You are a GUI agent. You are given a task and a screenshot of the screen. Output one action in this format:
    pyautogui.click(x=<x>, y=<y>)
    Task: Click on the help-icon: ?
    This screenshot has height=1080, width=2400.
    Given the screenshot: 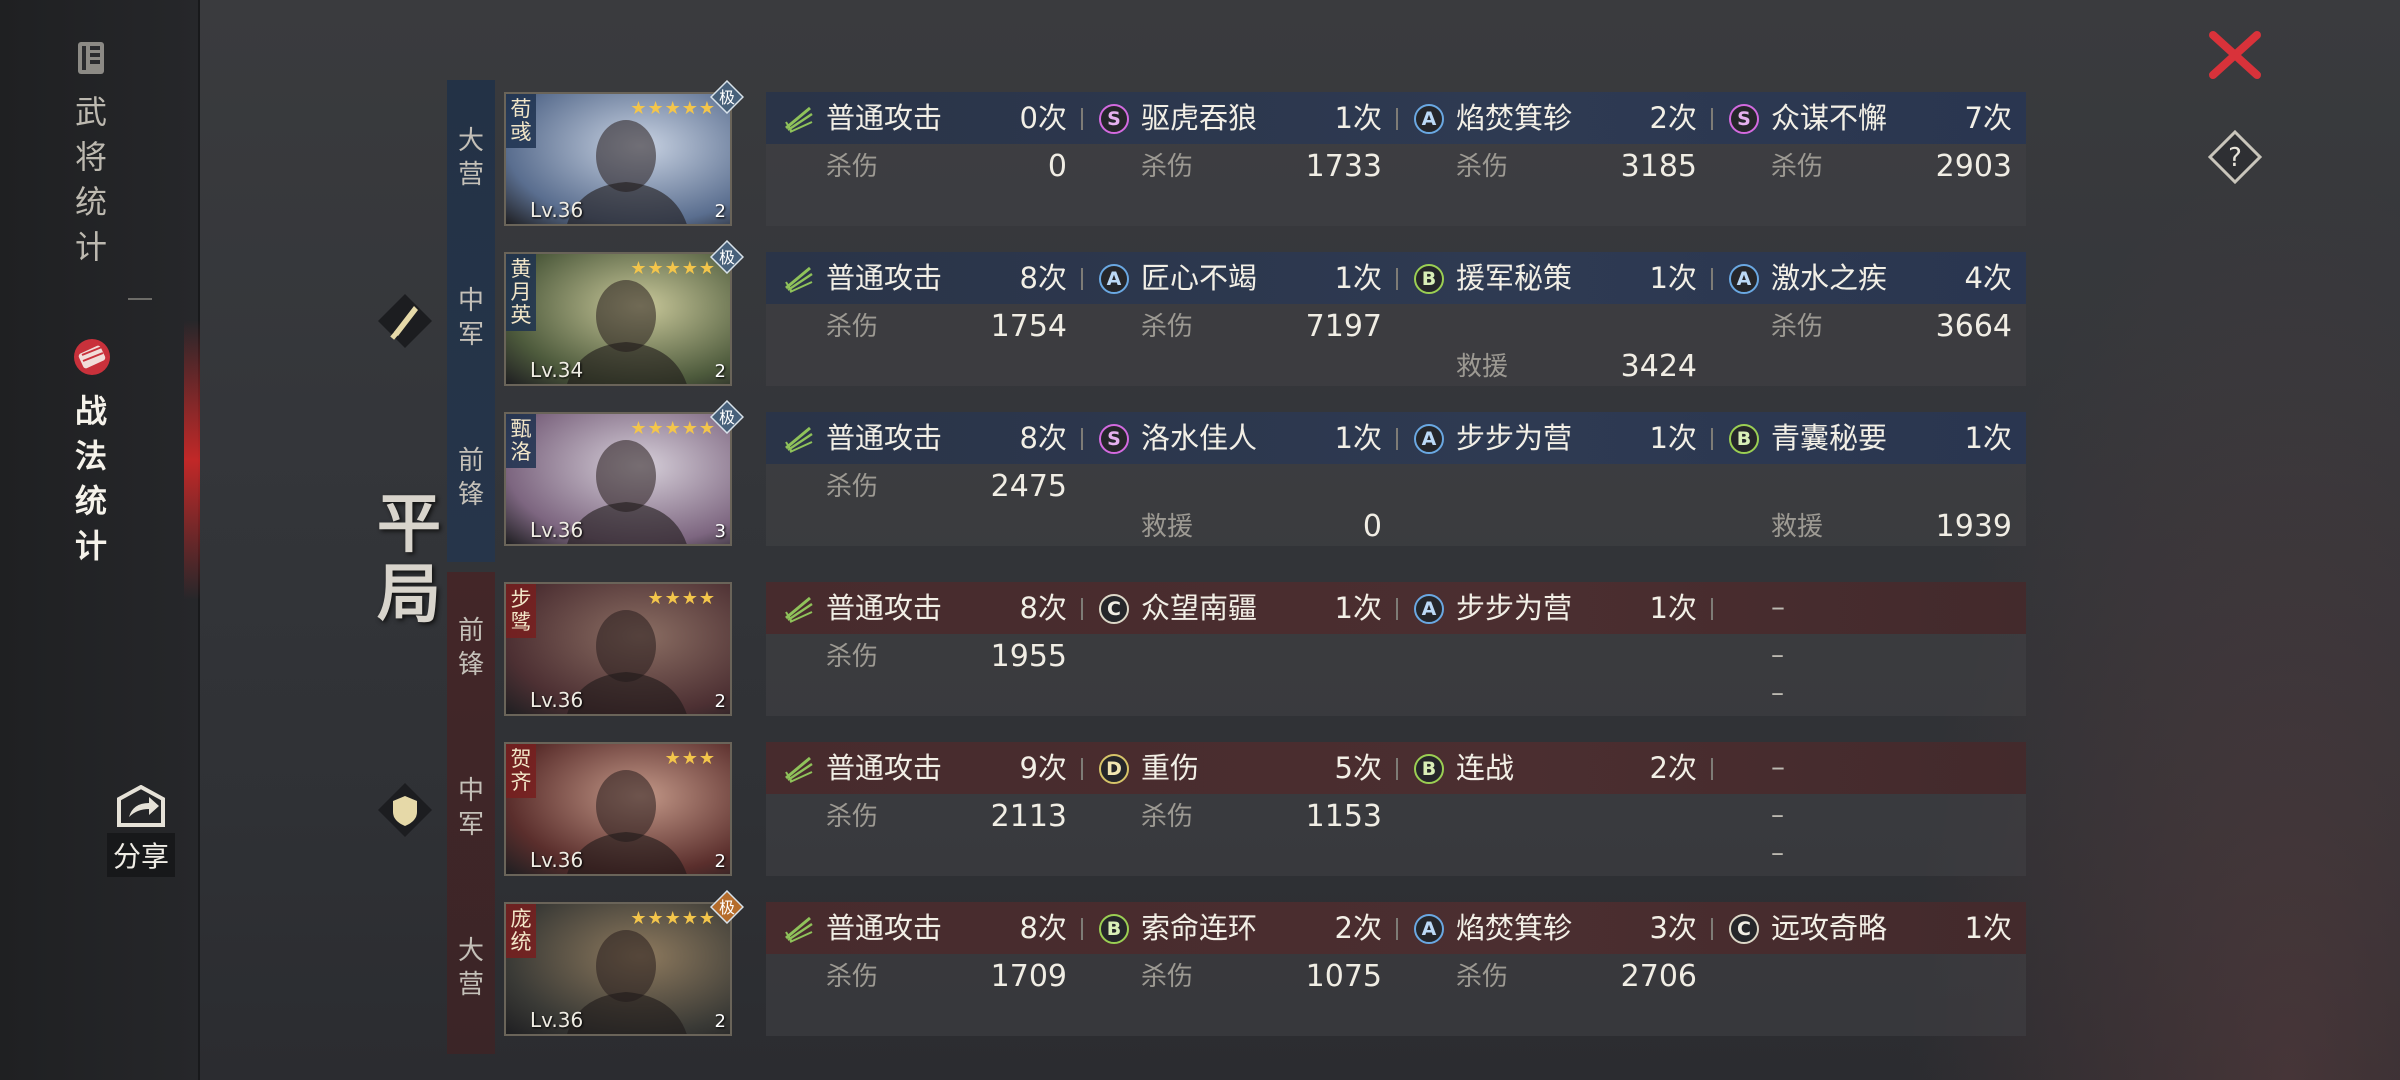 What is the action you would take?
    pyautogui.click(x=2235, y=157)
    